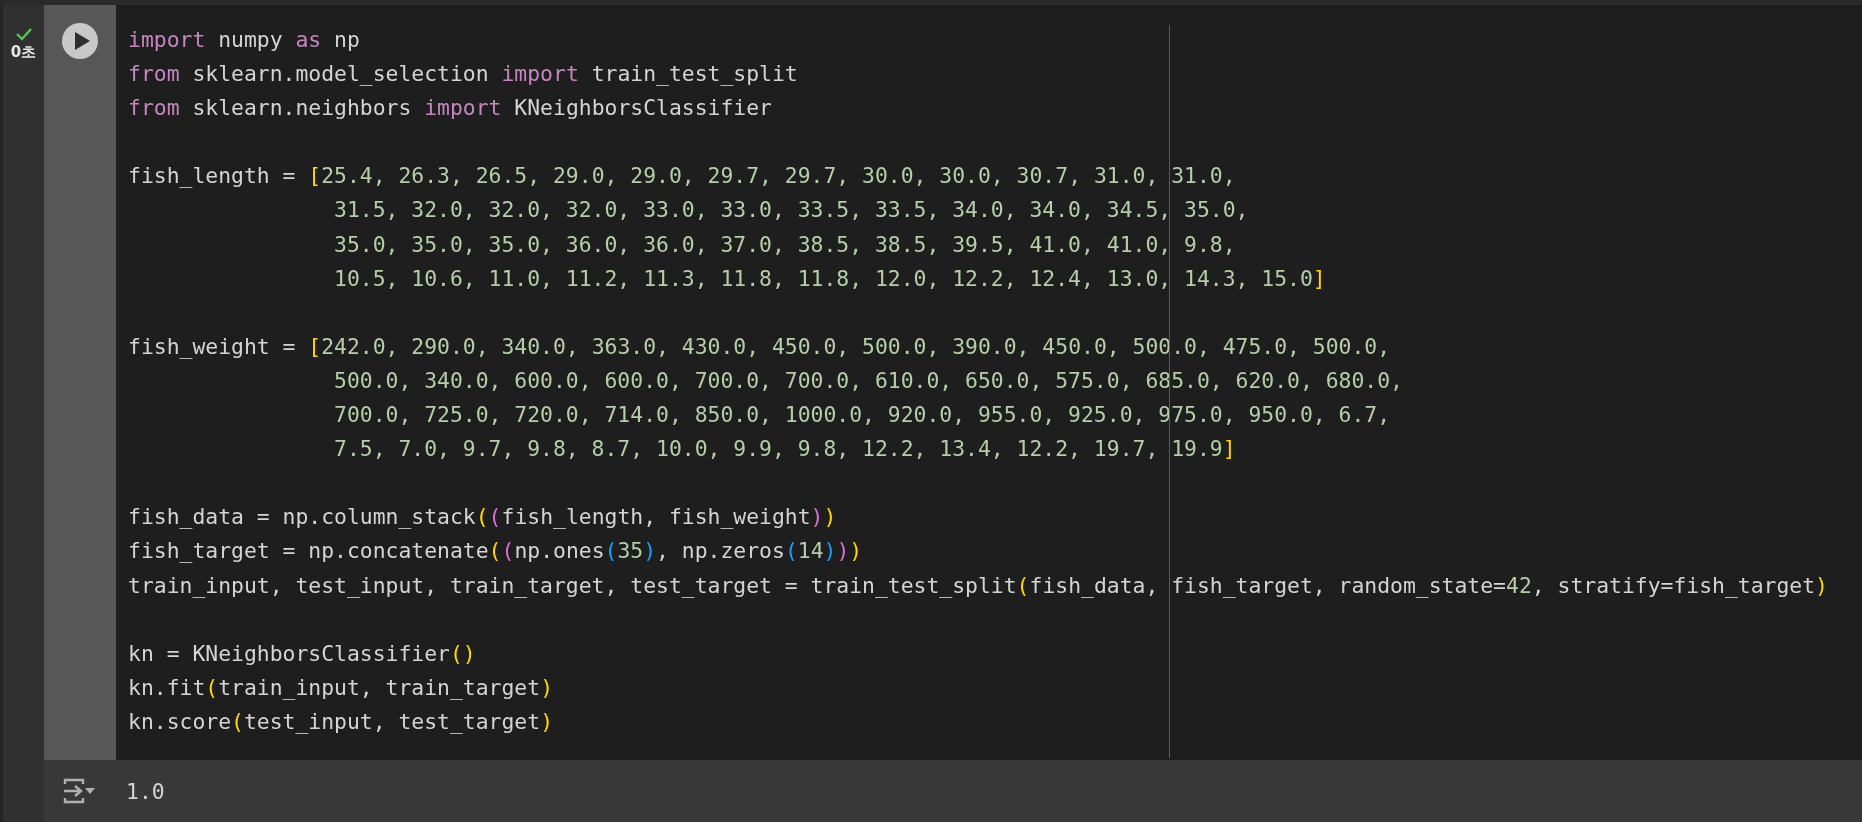 The height and width of the screenshot is (822, 1862). What do you see at coordinates (341, 687) in the screenshot?
I see `code-line: kn.fit(train_input, train_target)` at bounding box center [341, 687].